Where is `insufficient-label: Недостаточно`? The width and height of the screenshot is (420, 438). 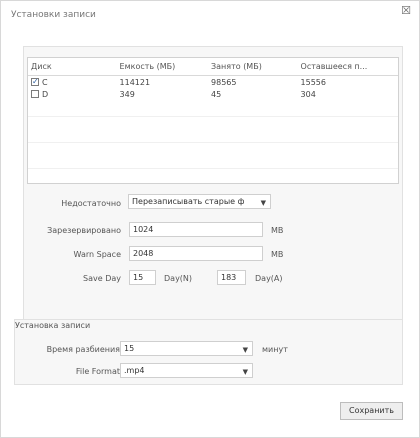 insufficient-label: Недостаточно is located at coordinates (91, 203).